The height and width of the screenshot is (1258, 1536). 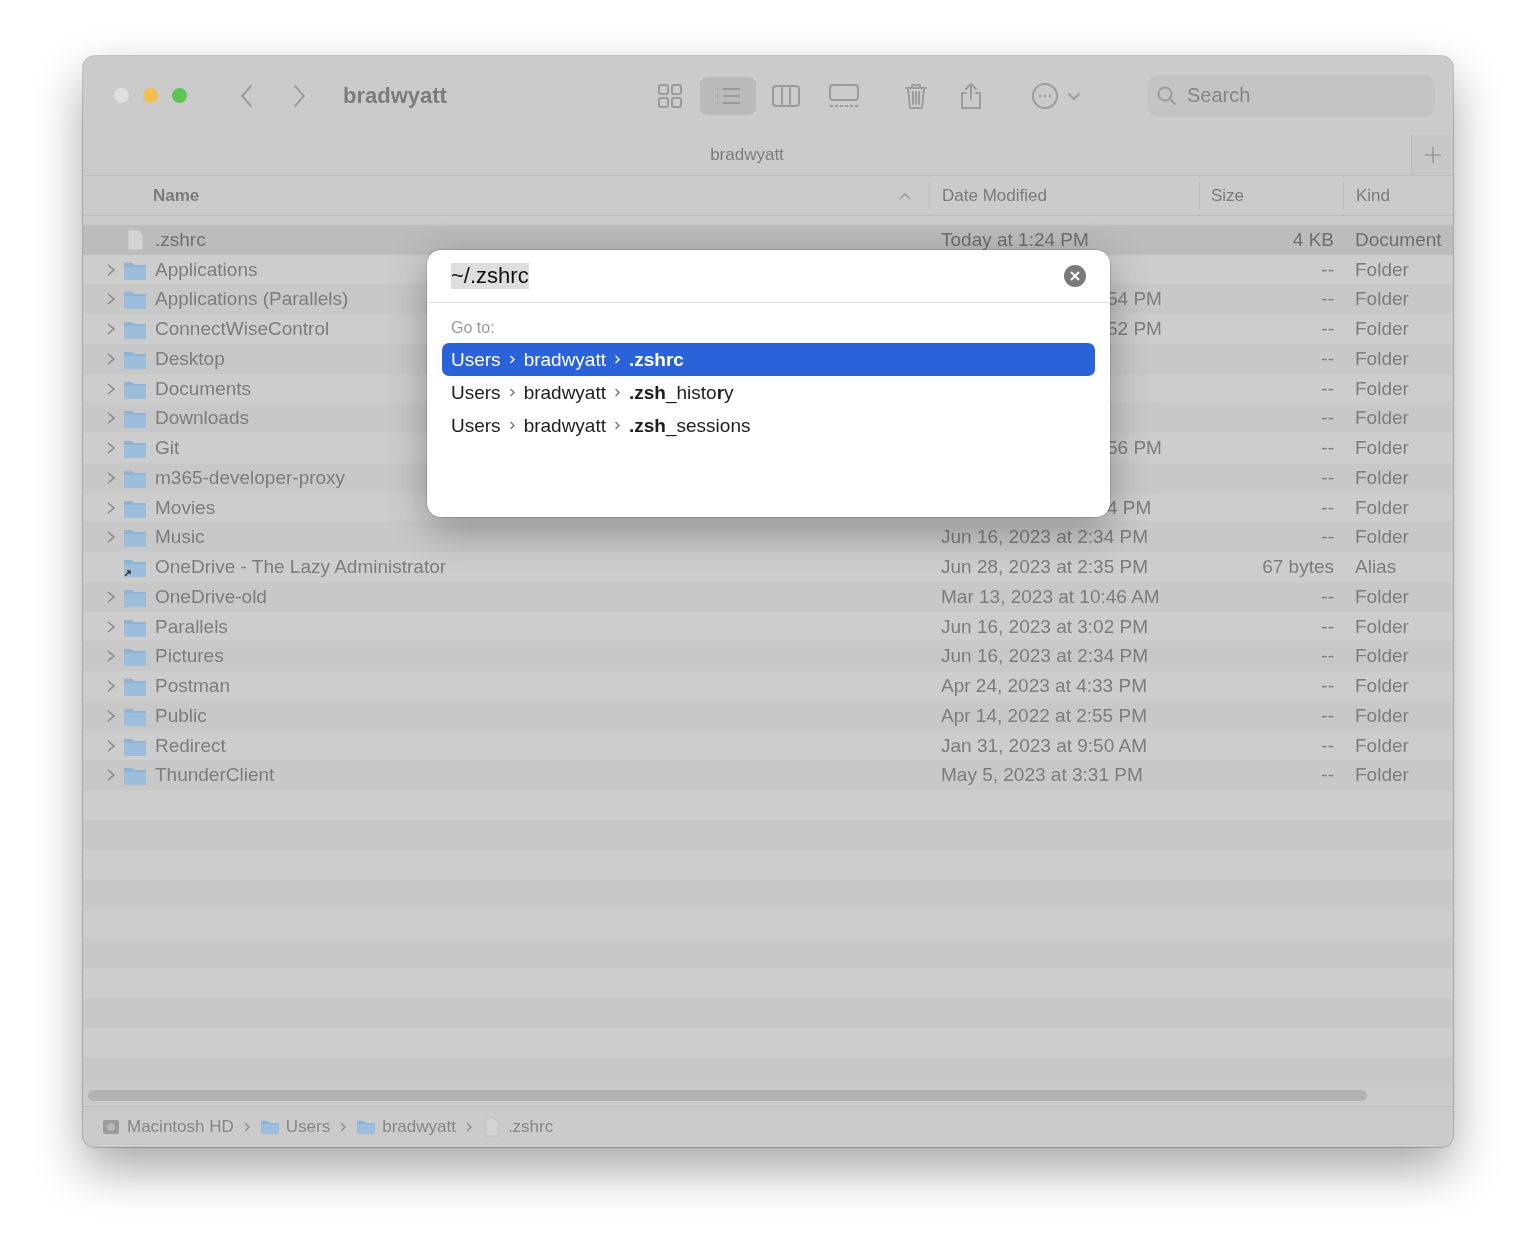 What do you see at coordinates (192, 686) in the screenshot?
I see `file-name: Postman` at bounding box center [192, 686].